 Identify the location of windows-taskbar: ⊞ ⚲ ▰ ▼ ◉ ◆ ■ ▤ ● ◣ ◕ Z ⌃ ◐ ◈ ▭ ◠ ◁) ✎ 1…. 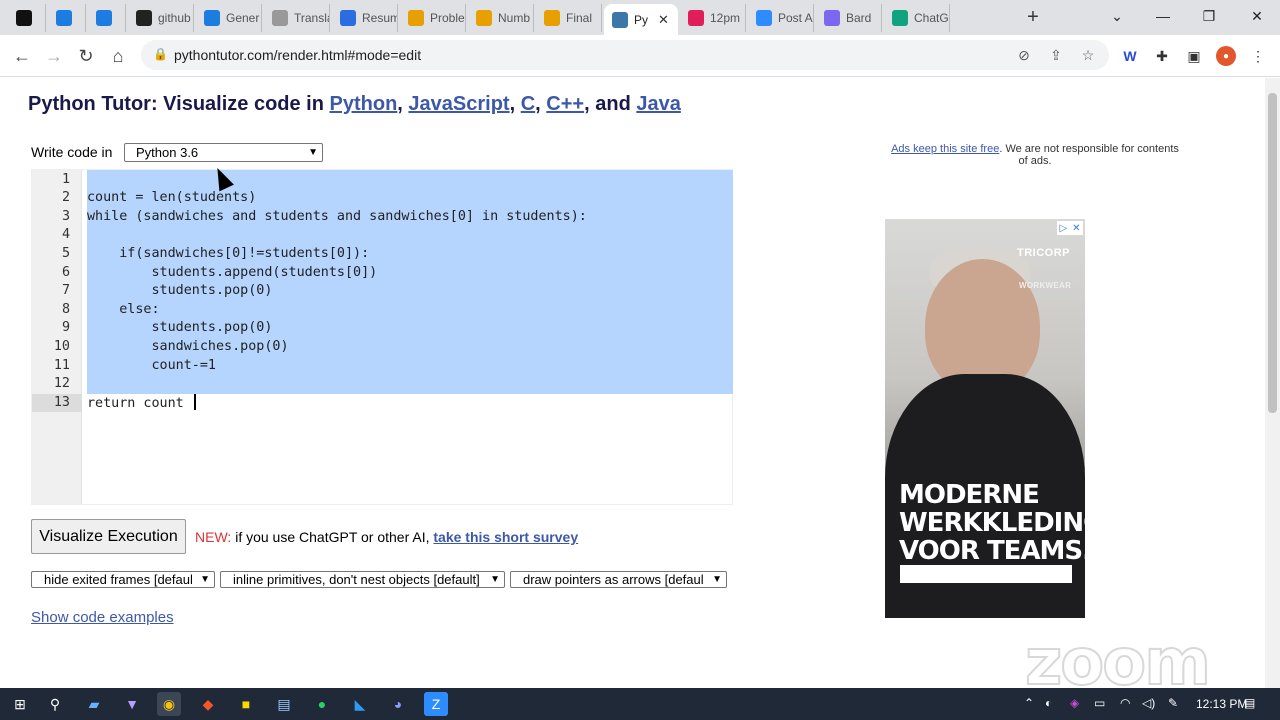
(640, 704).